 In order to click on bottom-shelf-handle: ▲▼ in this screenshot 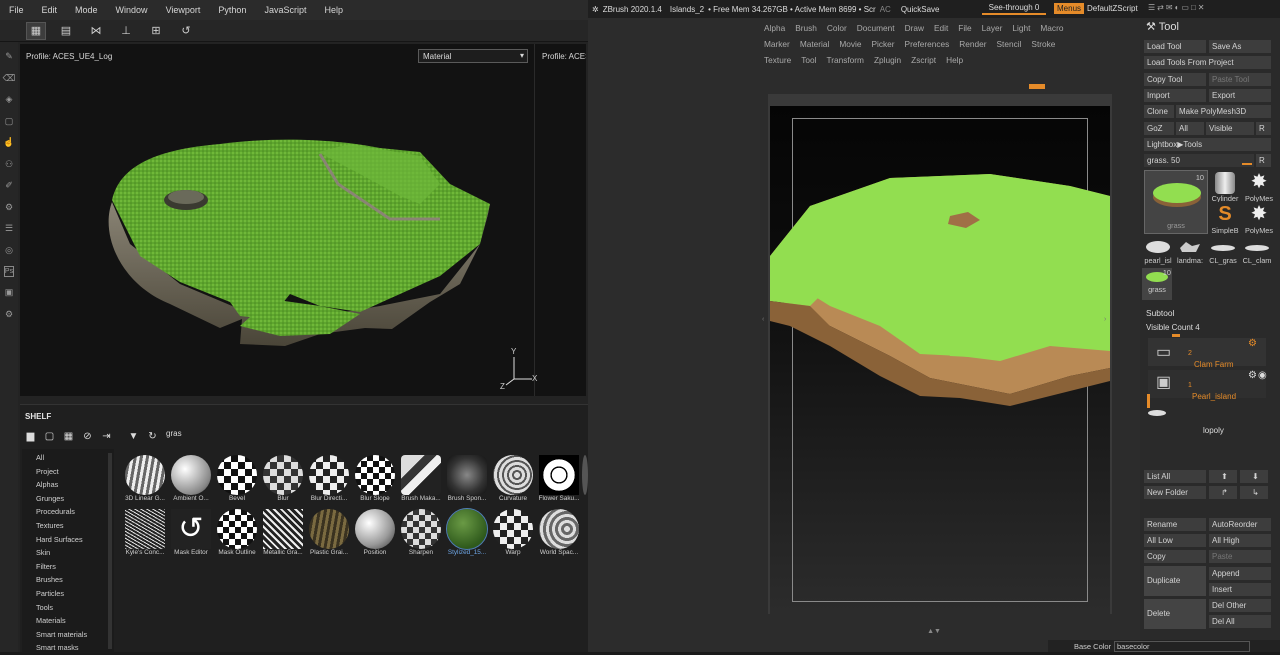, I will do `click(934, 631)`.